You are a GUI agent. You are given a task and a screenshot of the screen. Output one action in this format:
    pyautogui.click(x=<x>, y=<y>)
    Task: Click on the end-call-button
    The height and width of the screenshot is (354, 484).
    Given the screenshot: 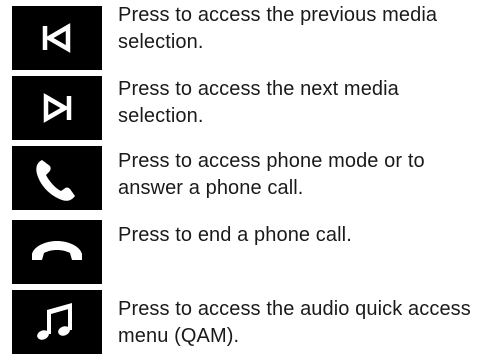 What is the action you would take?
    pyautogui.click(x=57, y=252)
    